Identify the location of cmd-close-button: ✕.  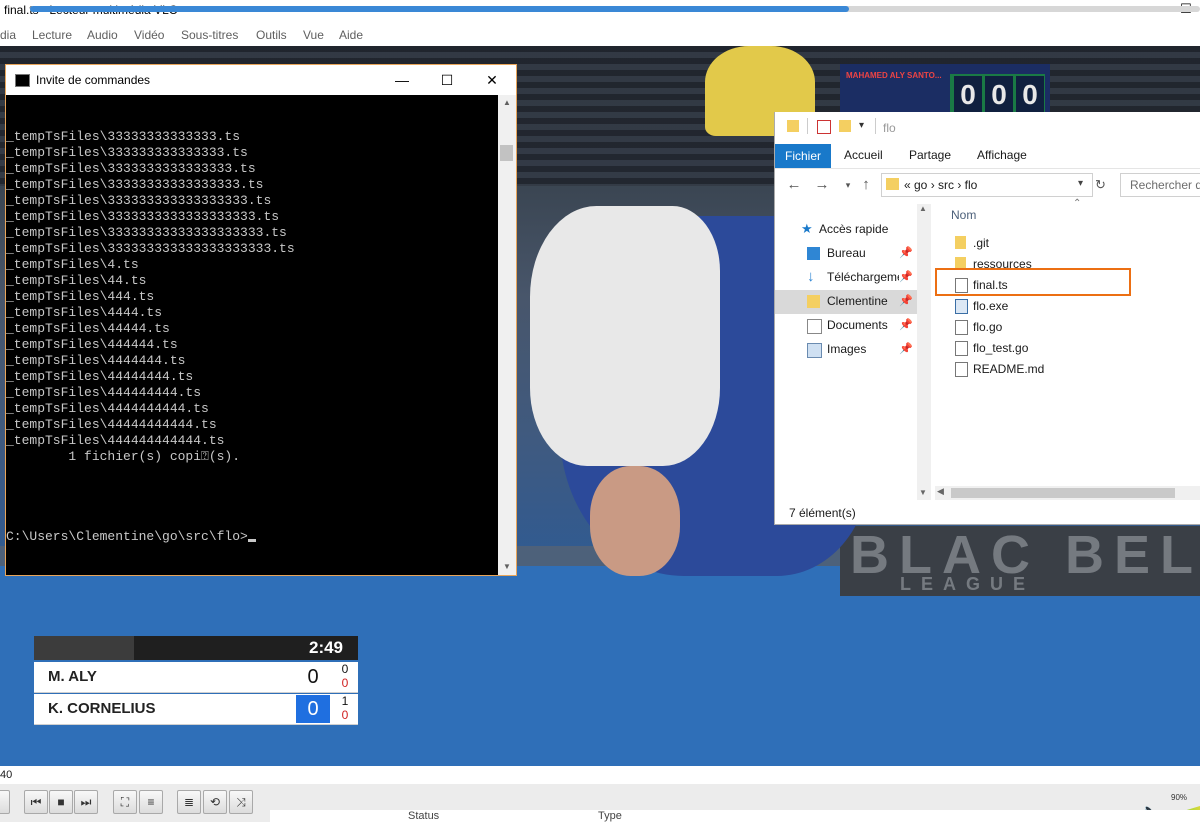
(492, 80).